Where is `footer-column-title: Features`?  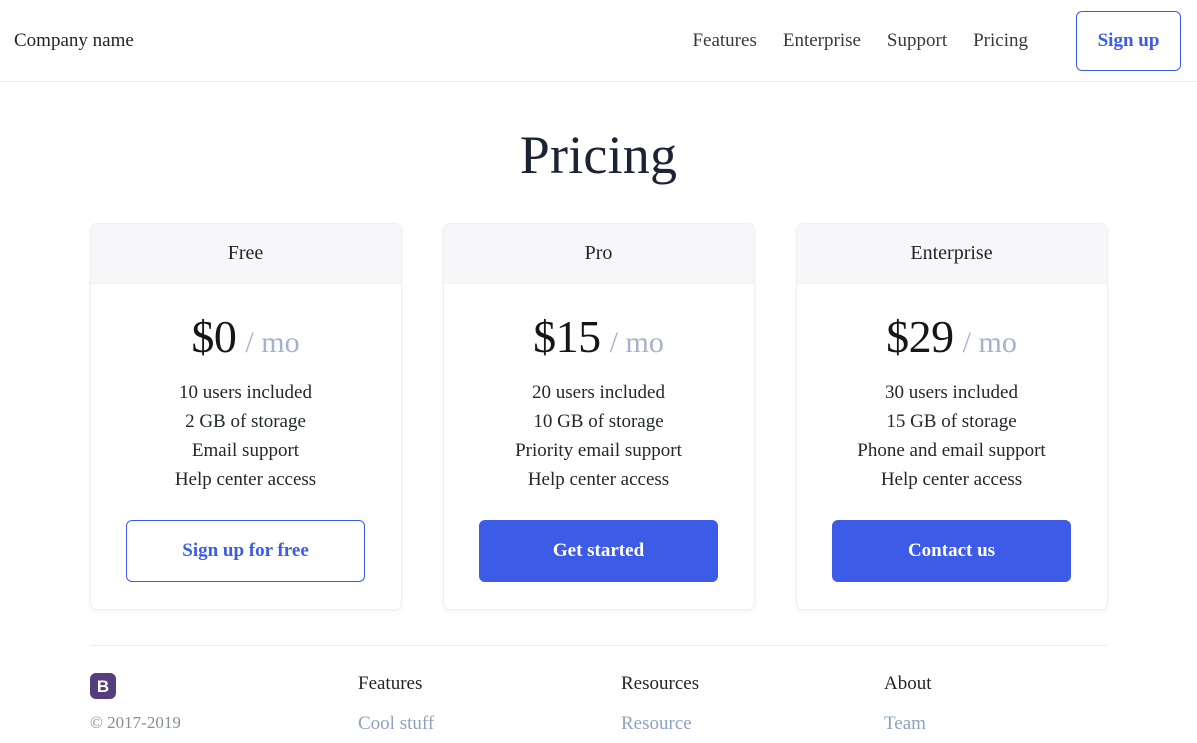 footer-column-title: Features is located at coordinates (390, 684).